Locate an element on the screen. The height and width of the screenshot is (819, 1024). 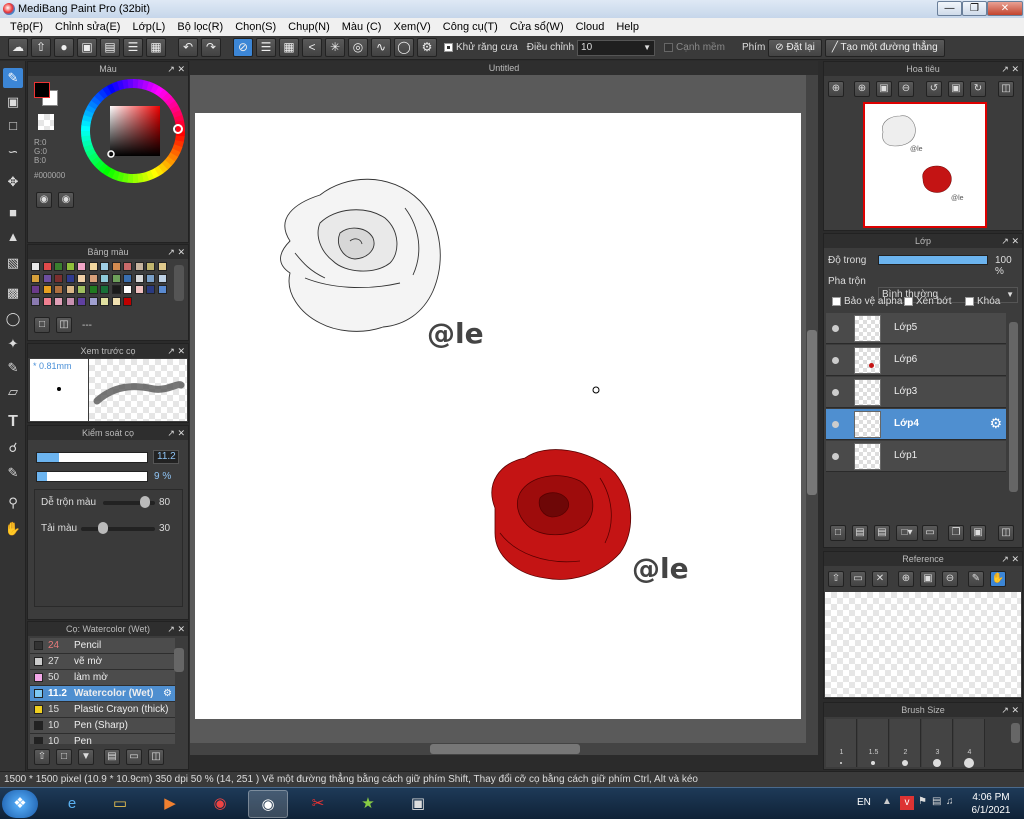
blend-slider-knob is located at coordinates (144, 502).